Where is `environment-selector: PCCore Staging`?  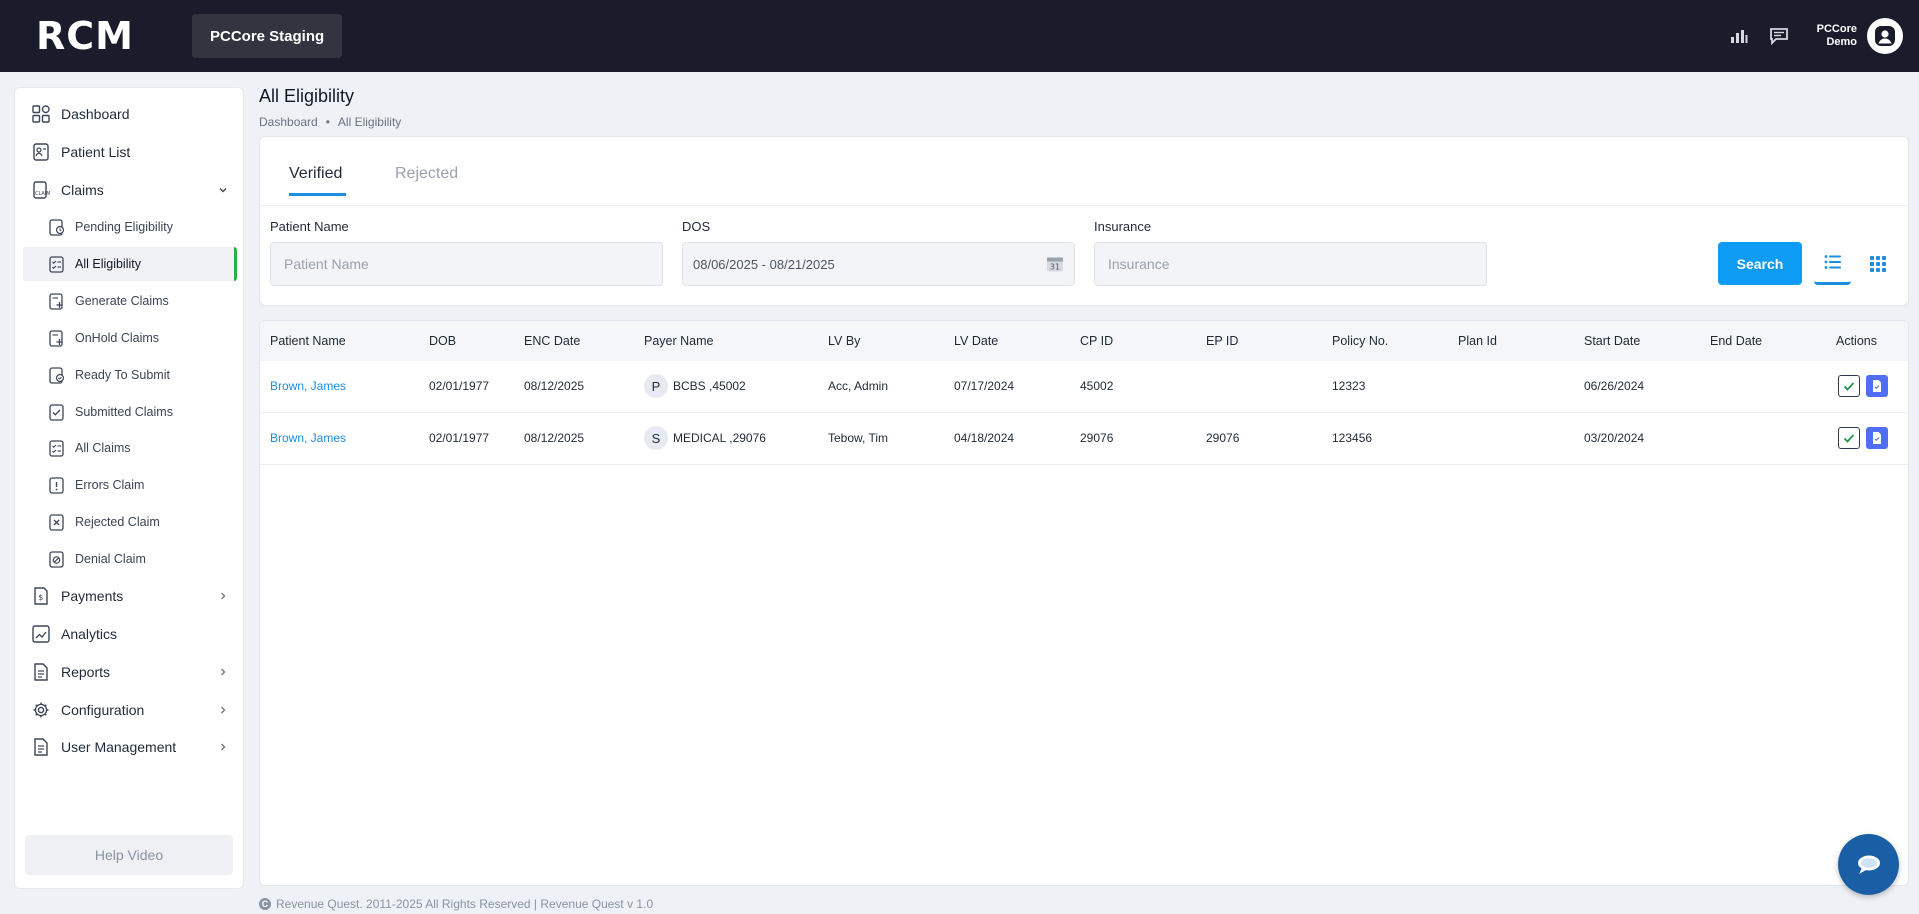 environment-selector: PCCore Staging is located at coordinates (267, 36).